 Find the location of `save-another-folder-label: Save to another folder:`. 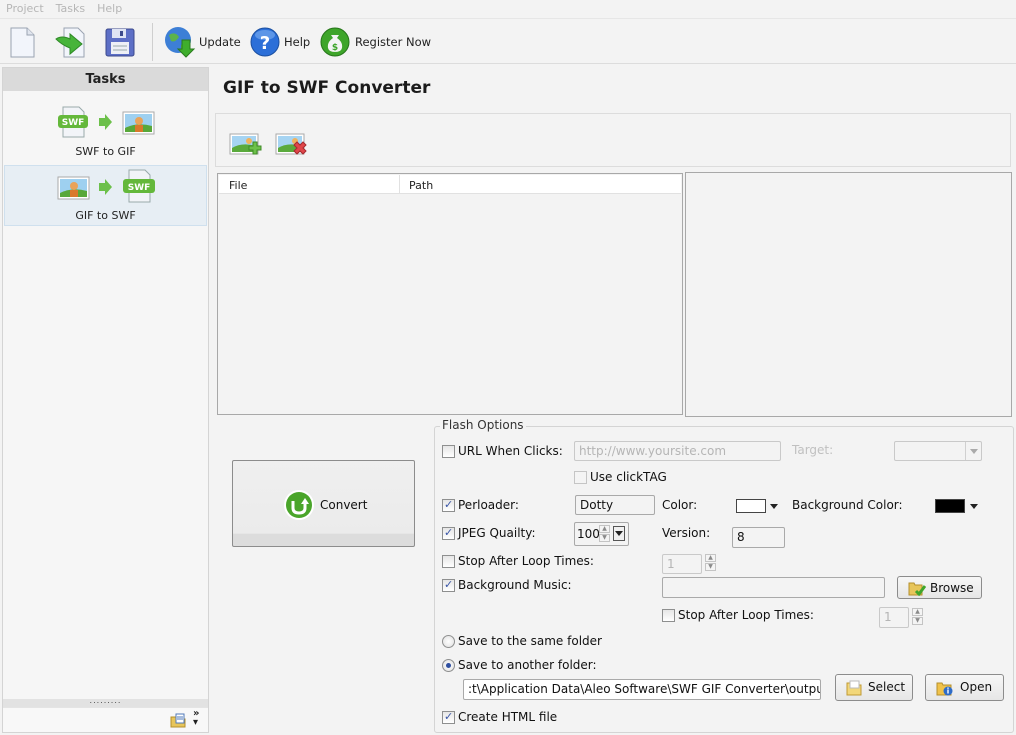

save-another-folder-label: Save to another folder: is located at coordinates (527, 665).